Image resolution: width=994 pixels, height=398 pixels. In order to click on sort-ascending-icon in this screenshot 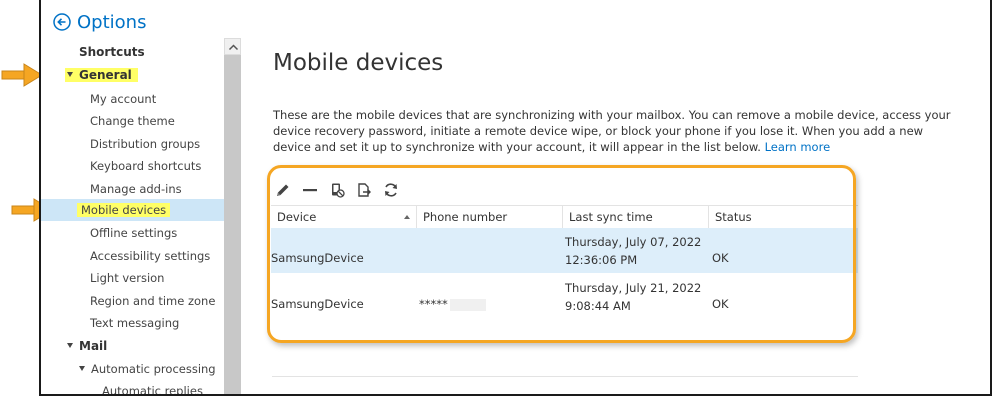, I will do `click(407, 217)`.